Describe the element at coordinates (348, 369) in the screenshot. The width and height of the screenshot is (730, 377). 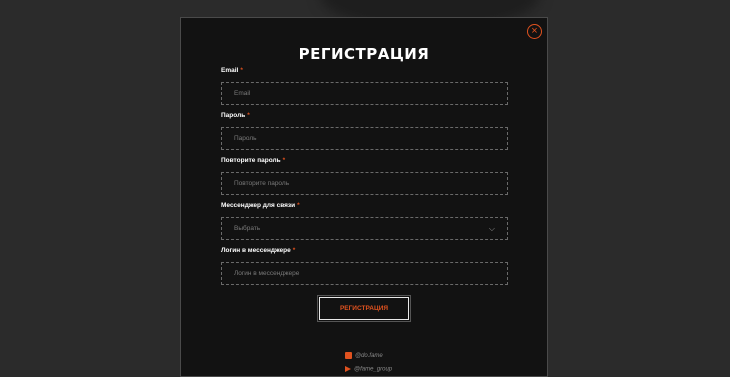
I see `telegram-icon` at that location.